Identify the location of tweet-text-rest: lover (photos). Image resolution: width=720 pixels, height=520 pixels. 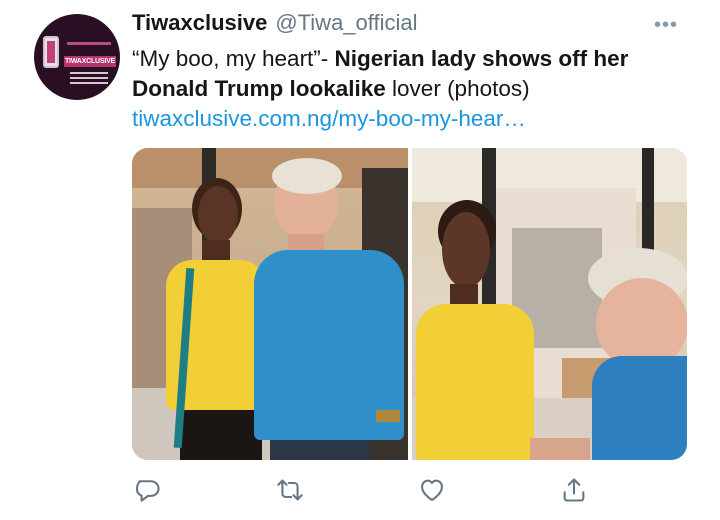
(457, 88).